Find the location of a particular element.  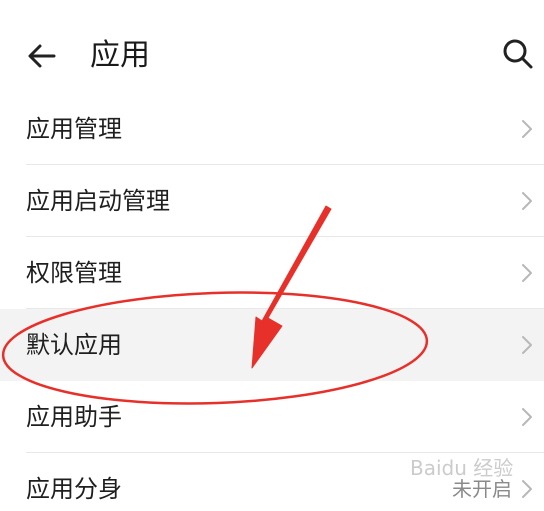

search-button is located at coordinates (518, 54).